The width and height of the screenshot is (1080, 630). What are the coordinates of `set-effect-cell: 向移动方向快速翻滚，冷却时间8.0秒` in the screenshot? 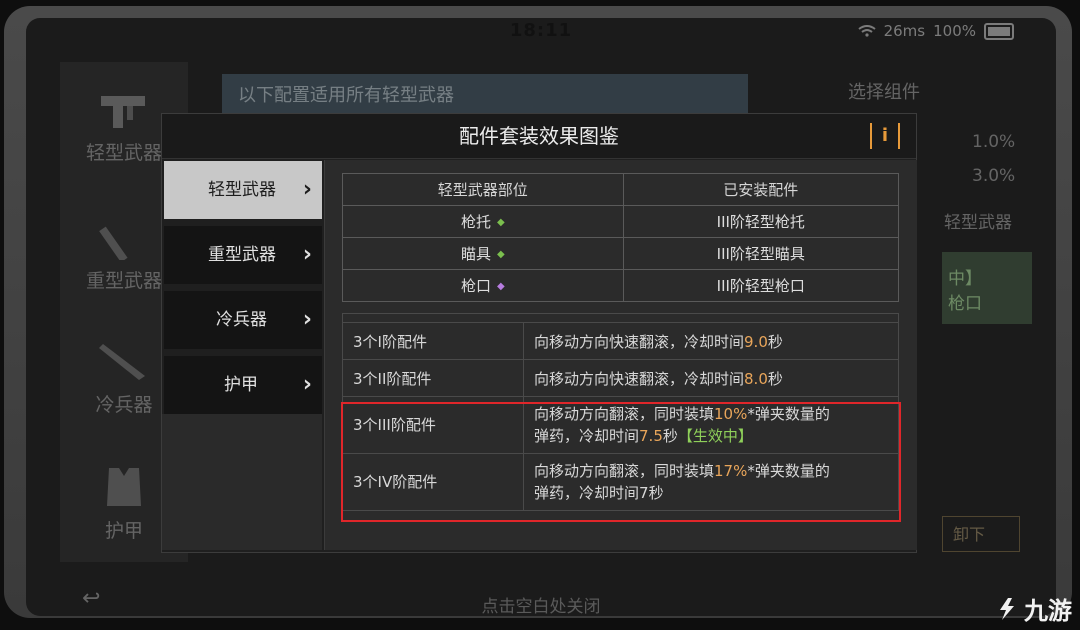 It's located at (711, 378).